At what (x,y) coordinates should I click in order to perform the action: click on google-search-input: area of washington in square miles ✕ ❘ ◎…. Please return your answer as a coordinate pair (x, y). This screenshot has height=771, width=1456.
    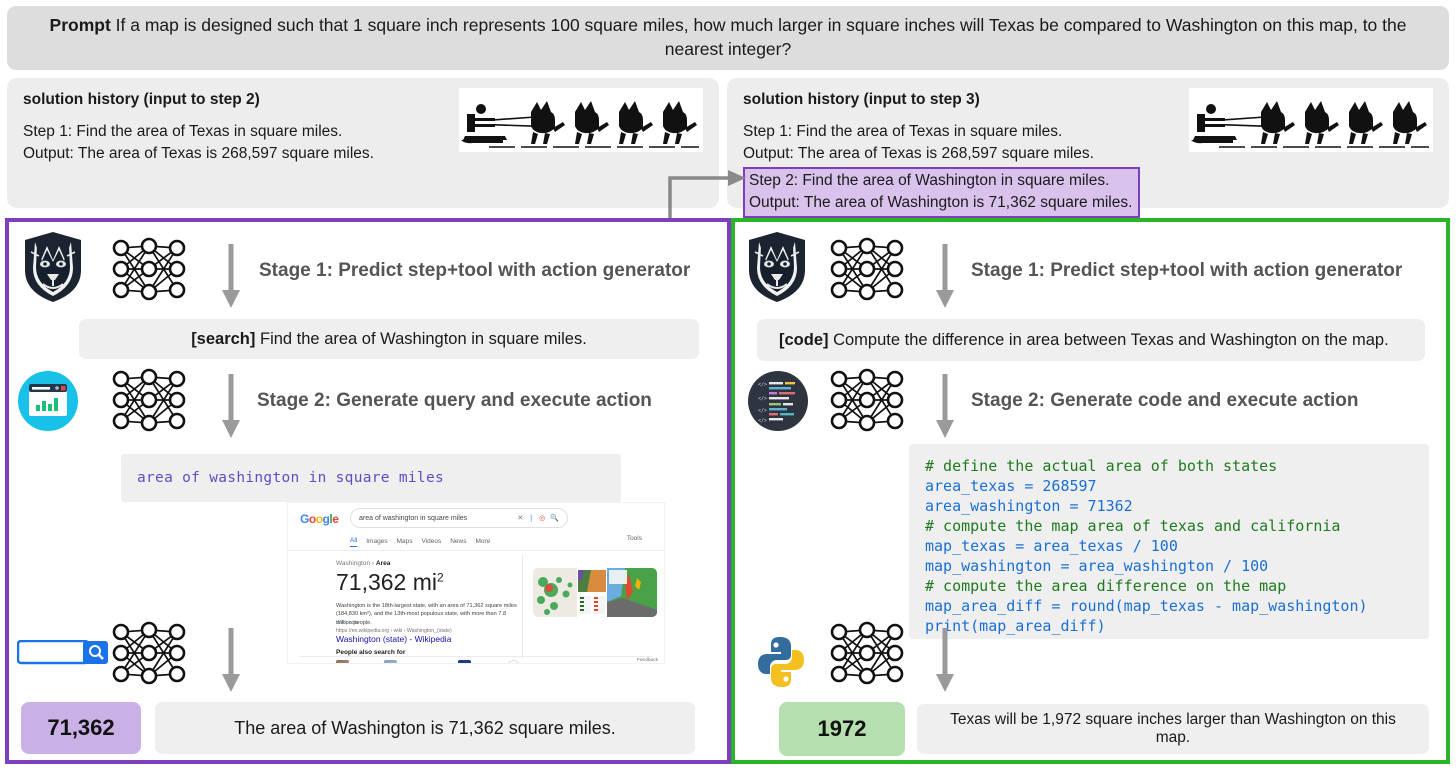
    Looking at the image, I should click on (459, 518).